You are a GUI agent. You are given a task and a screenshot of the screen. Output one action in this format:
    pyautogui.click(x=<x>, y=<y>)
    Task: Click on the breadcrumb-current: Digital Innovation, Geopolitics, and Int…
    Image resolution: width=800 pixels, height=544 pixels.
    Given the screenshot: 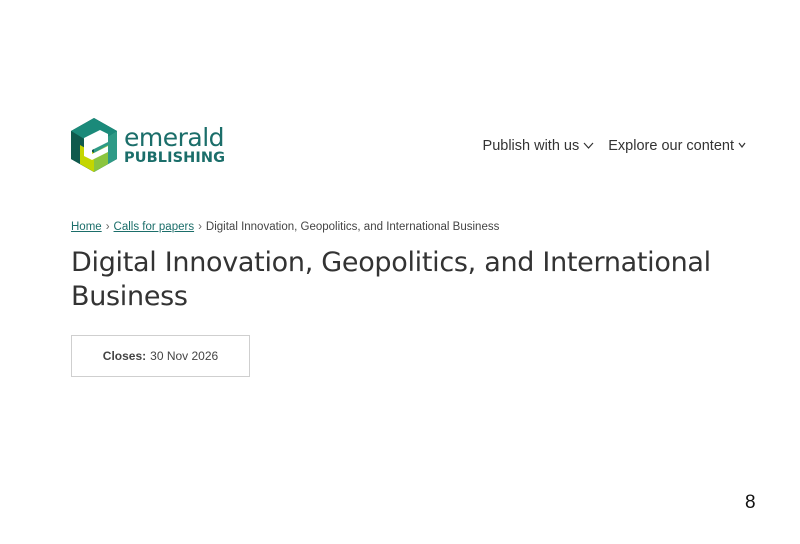 What is the action you would take?
    pyautogui.click(x=352, y=227)
    